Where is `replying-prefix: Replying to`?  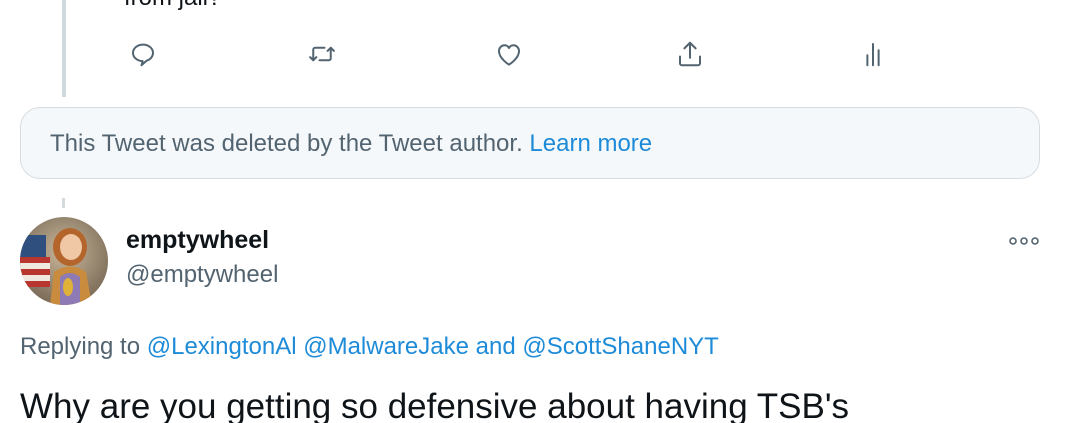
replying-prefix: Replying to is located at coordinates (80, 346).